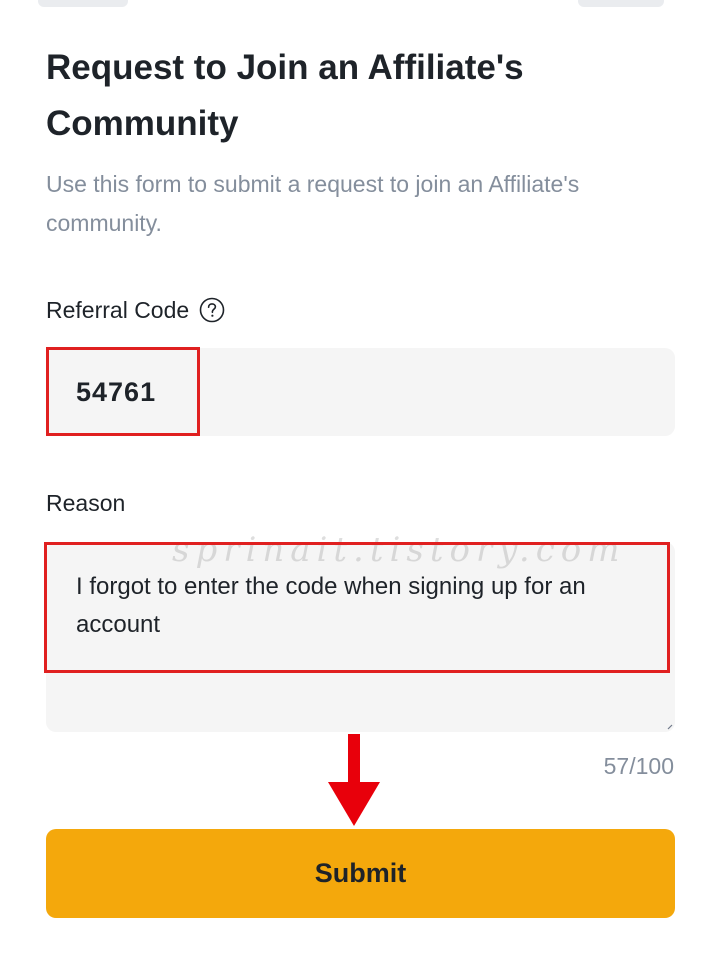 Image resolution: width=720 pixels, height=966 pixels. What do you see at coordinates (638, 766) in the screenshot?
I see `character-counter: 57/100` at bounding box center [638, 766].